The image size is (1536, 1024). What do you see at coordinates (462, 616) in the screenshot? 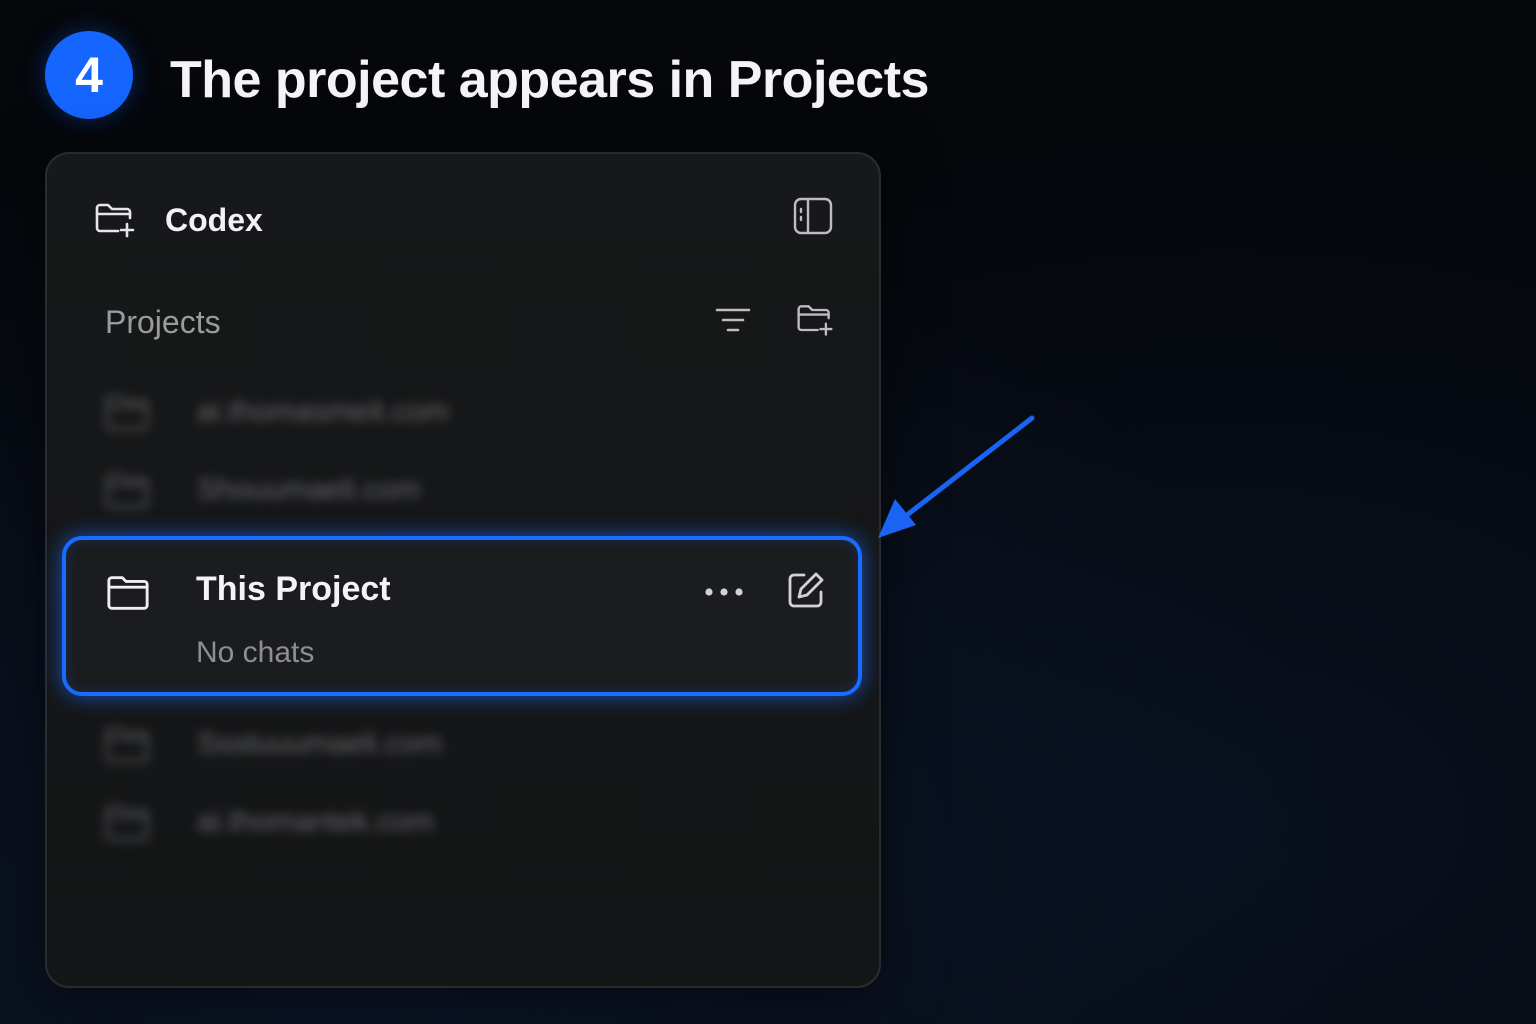
I see `selected-project-item: This Project No chats` at bounding box center [462, 616].